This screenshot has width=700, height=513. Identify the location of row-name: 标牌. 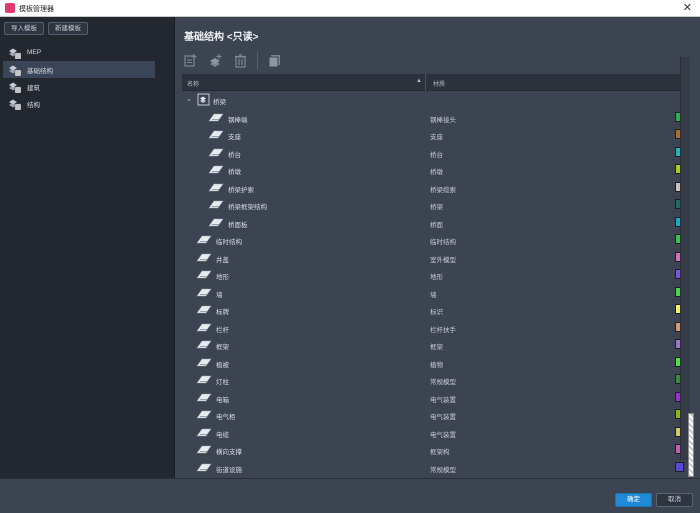
(222, 312).